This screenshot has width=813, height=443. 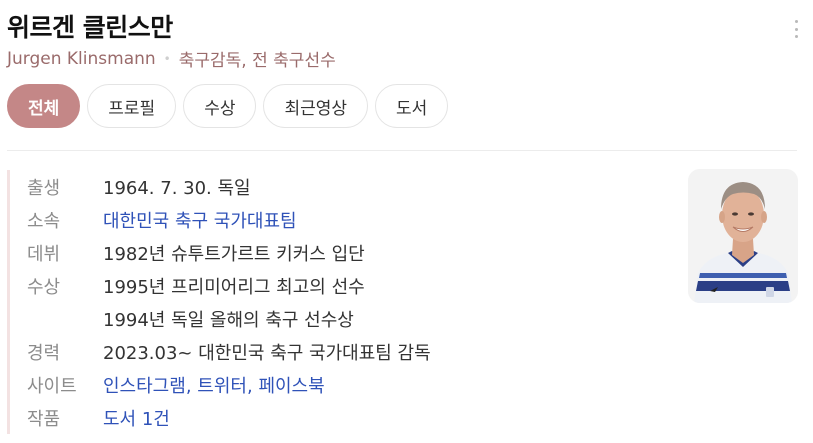 I want to click on twitter-link: 트위터, so click(x=222, y=386).